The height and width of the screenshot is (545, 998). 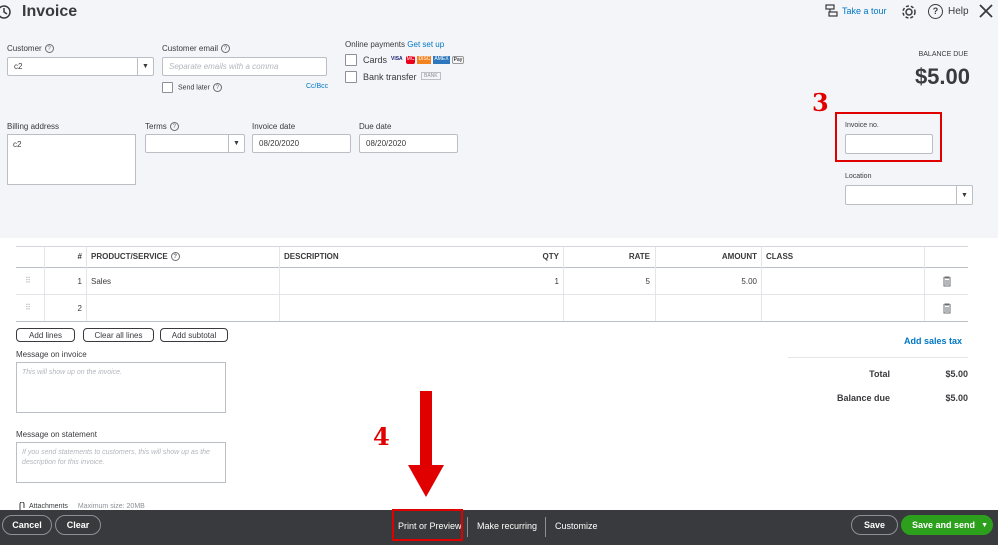 I want to click on customer-label: Customer?, so click(x=30, y=49).